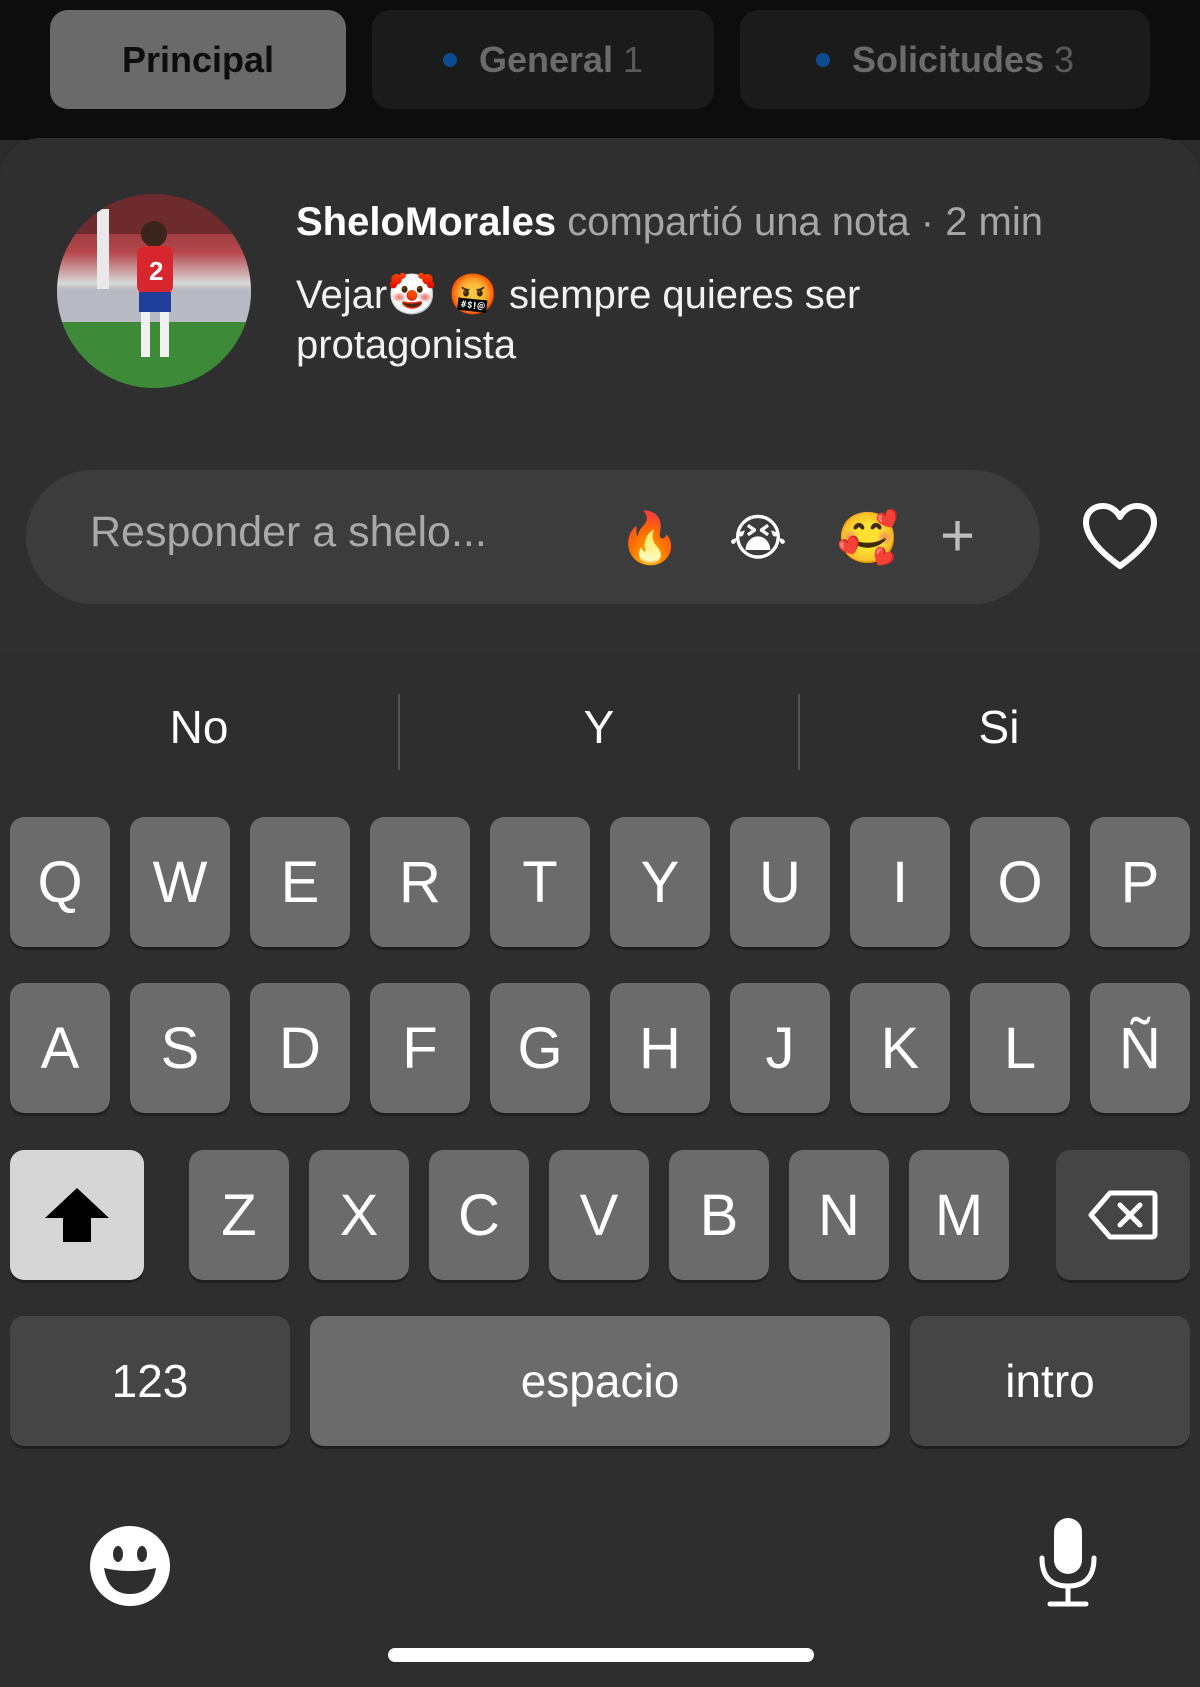 The image size is (1200, 1687). I want to click on home-indicator, so click(601, 1655).